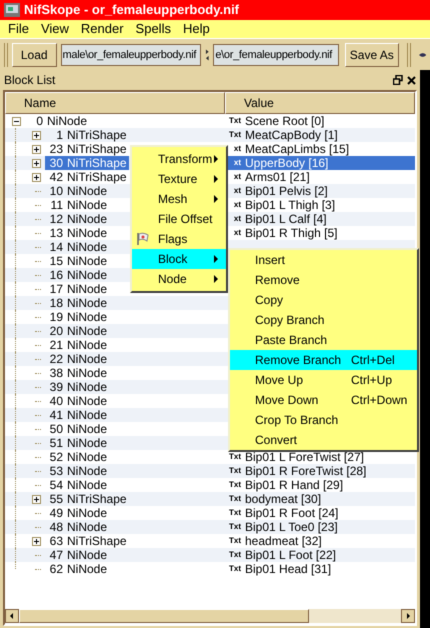 Image resolution: width=430 pixels, height=628 pixels. Describe the element at coordinates (77, 331) in the screenshot. I see `tree-item: 20 NiNode` at that location.